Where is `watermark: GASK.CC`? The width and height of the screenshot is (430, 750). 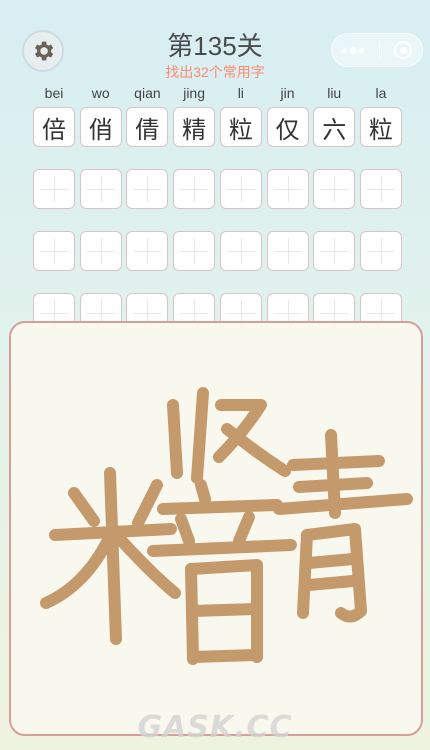 watermark: GASK.CC is located at coordinates (215, 727).